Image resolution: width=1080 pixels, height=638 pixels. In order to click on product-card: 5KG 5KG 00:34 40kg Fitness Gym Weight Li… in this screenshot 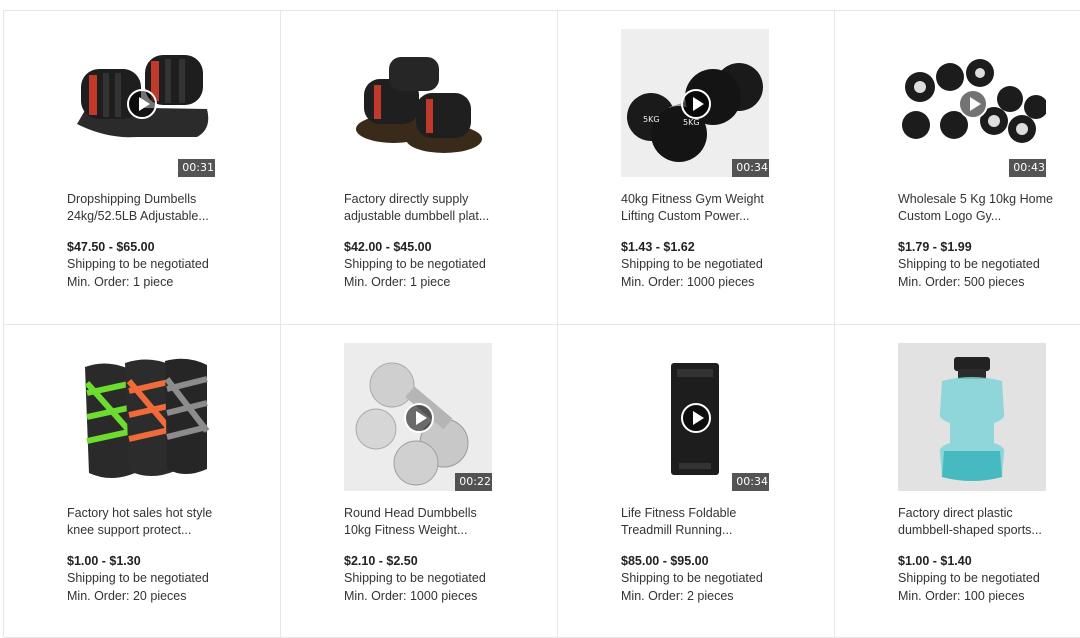, I will do `click(696, 168)`.